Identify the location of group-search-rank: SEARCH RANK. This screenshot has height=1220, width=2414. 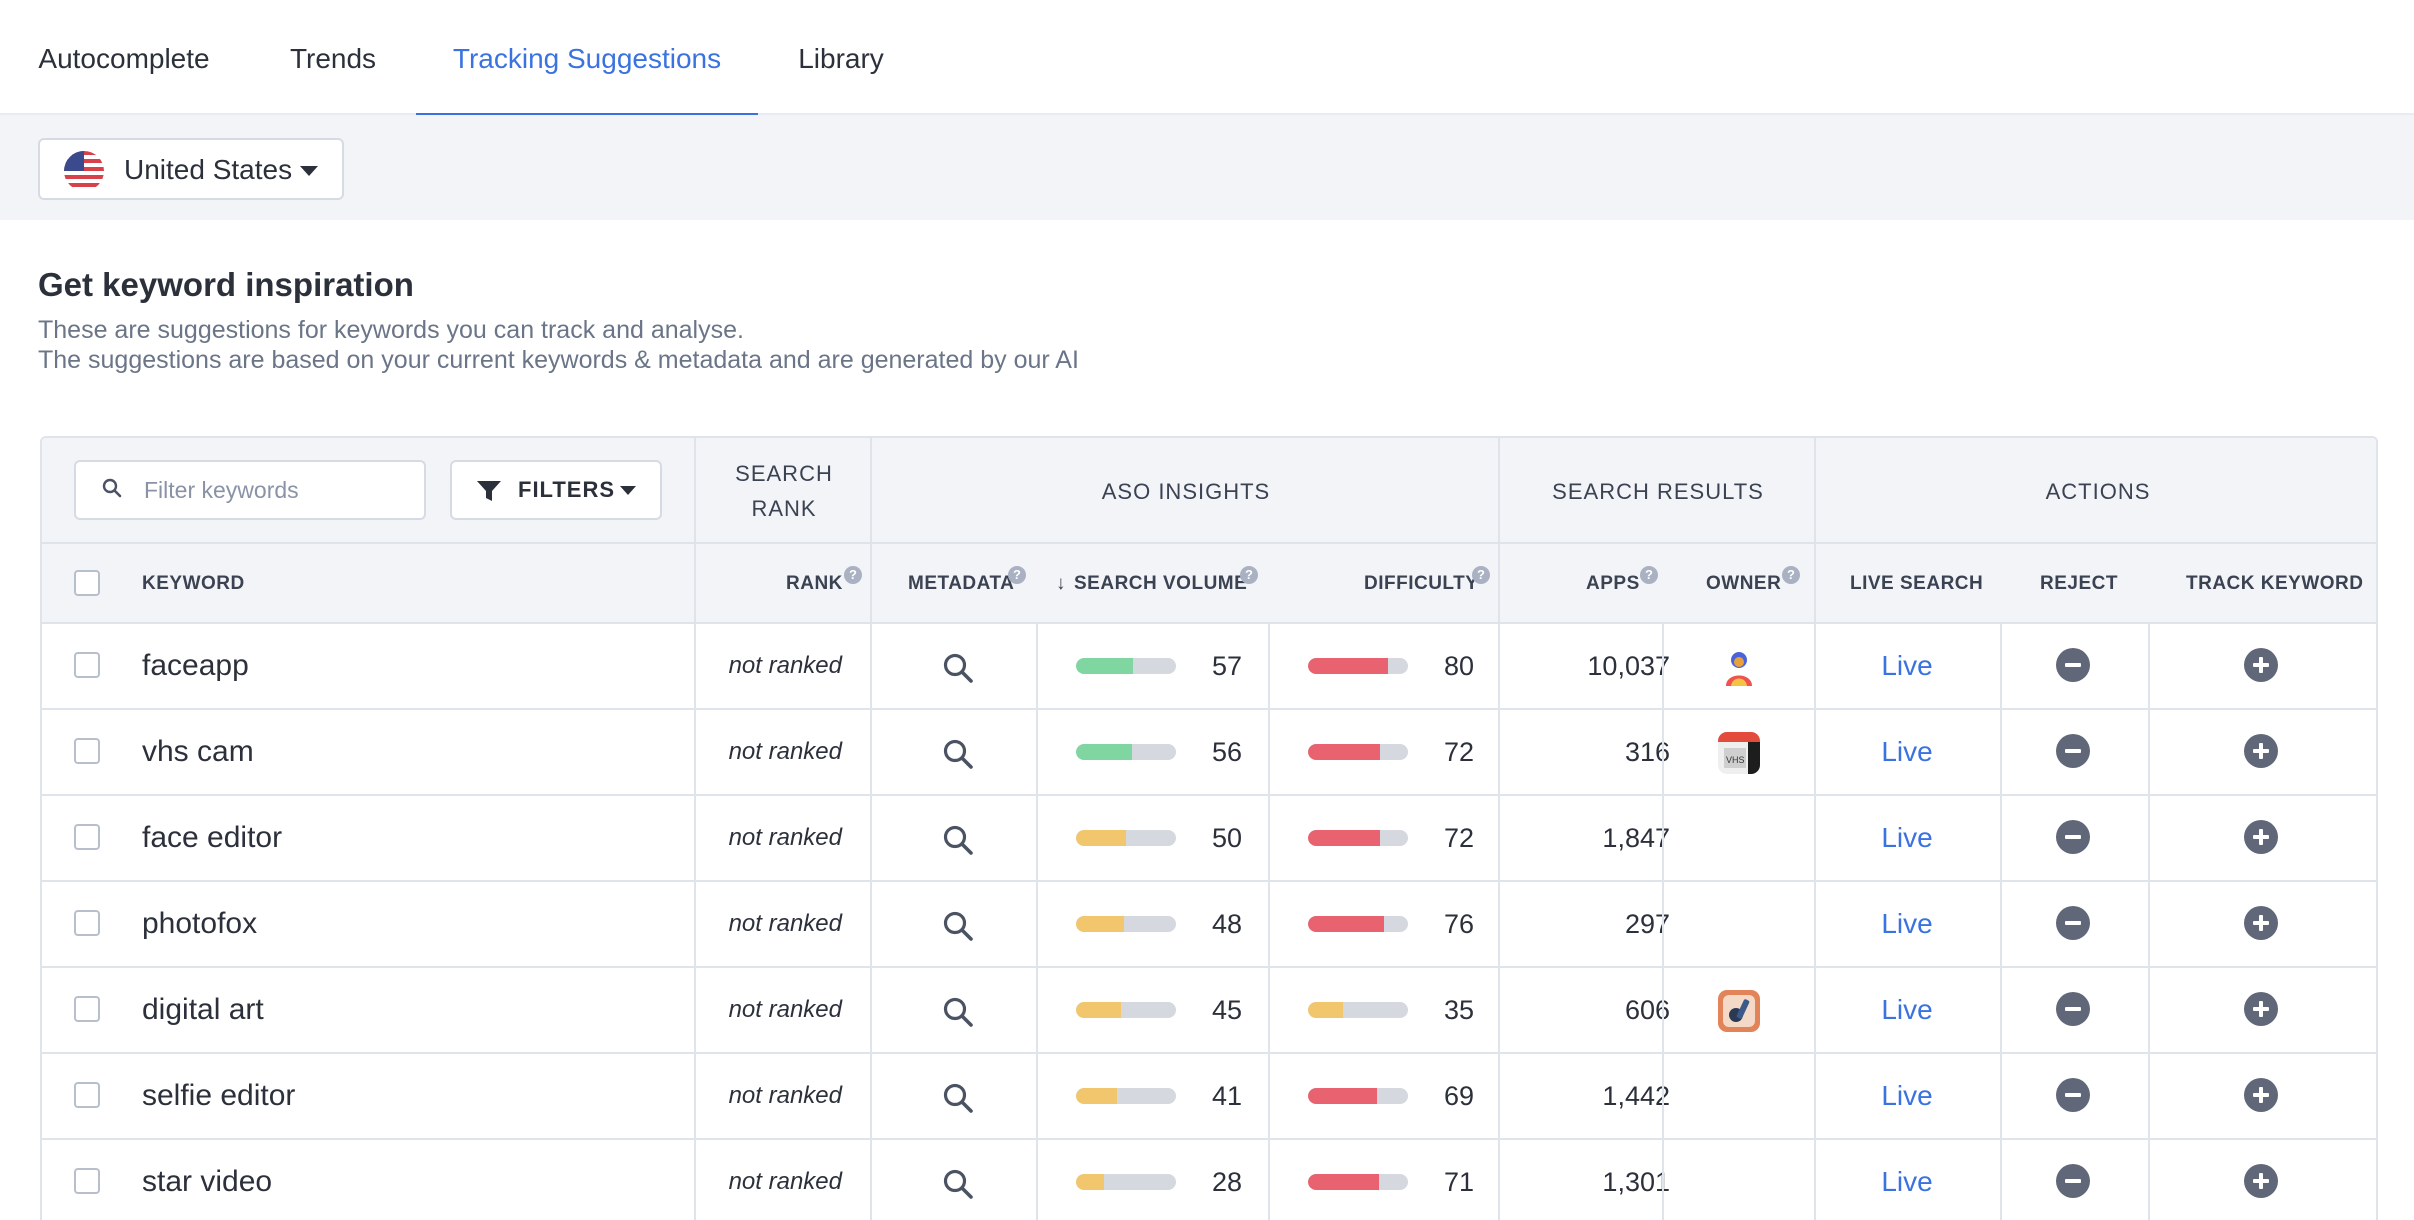
(784, 491).